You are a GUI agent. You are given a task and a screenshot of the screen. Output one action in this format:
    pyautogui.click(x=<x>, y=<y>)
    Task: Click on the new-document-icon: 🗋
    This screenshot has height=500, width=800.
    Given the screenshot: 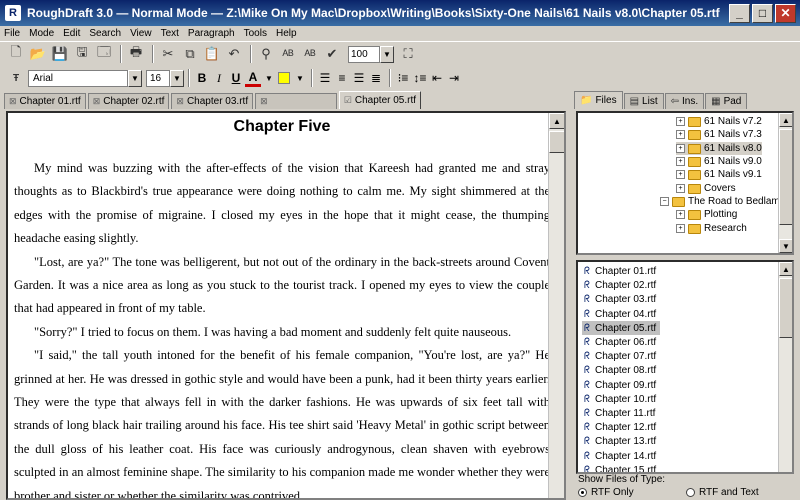 What is the action you would take?
    pyautogui.click(x=16, y=54)
    